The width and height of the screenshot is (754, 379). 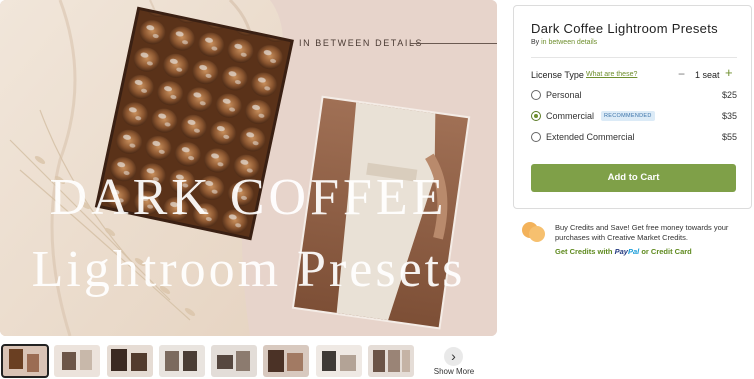 I want to click on hero-title-line1: DARK COFFEE, so click(x=248, y=197).